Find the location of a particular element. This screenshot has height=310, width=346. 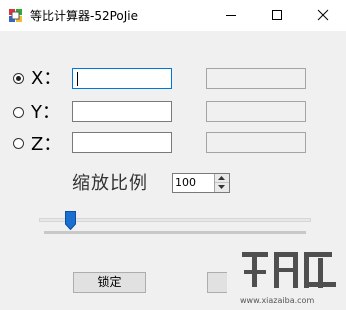

watermark-logo: www.xiazaiba.com is located at coordinates (288, 278).